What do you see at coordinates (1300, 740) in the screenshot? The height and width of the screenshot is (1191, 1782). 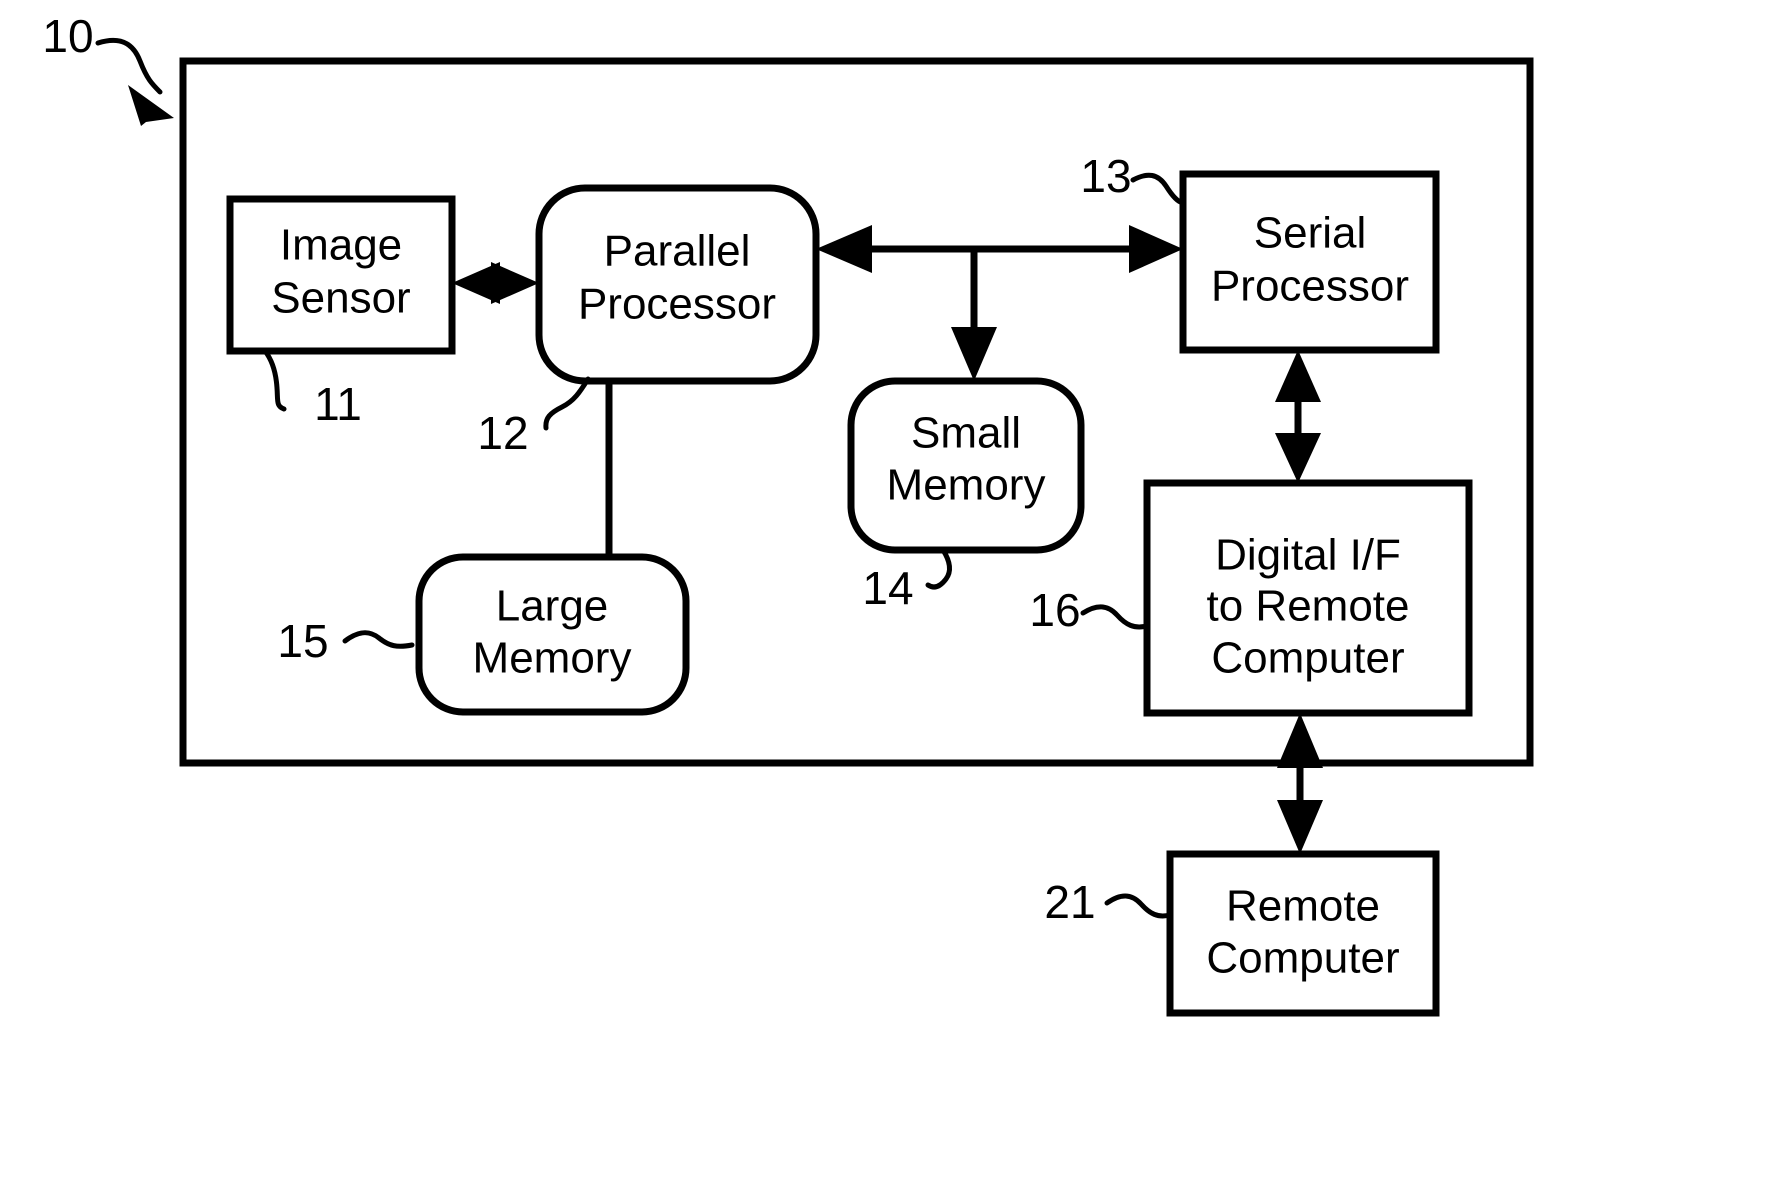 I see `conn-digitalif-remote-arrow-up` at bounding box center [1300, 740].